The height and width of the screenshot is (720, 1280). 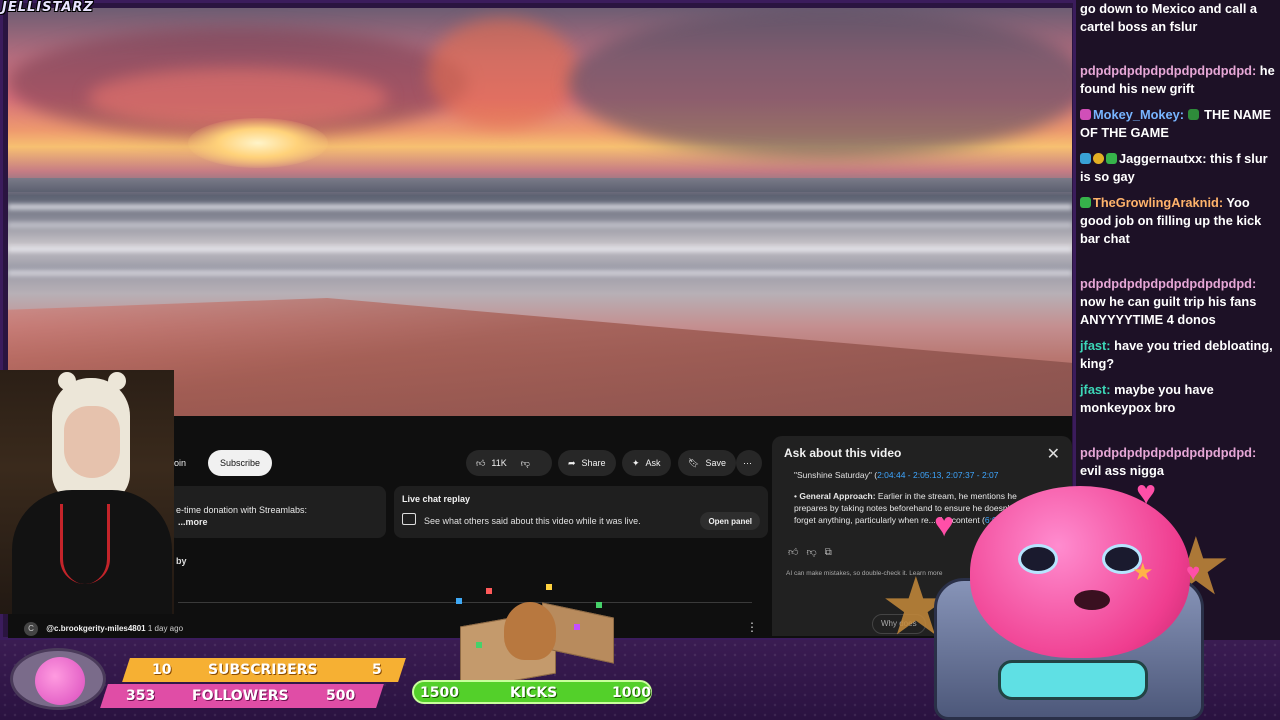 I want to click on followers-goal-bar: 353 FOLLOWERS 500, so click(x=242, y=696).